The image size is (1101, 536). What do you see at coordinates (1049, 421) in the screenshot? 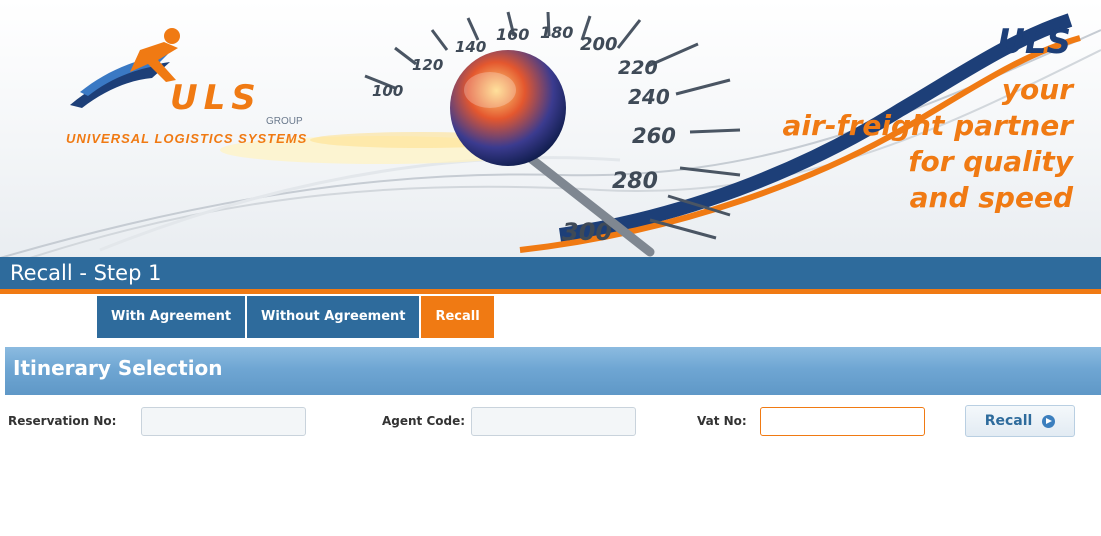
I see `arrow-right-circle-icon` at bounding box center [1049, 421].